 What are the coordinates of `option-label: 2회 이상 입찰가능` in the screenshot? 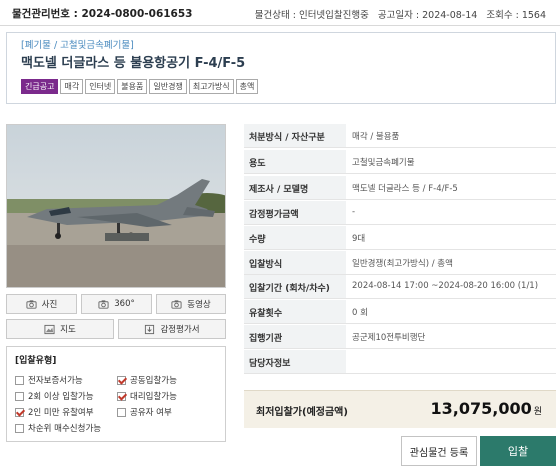 It's located at (61, 397).